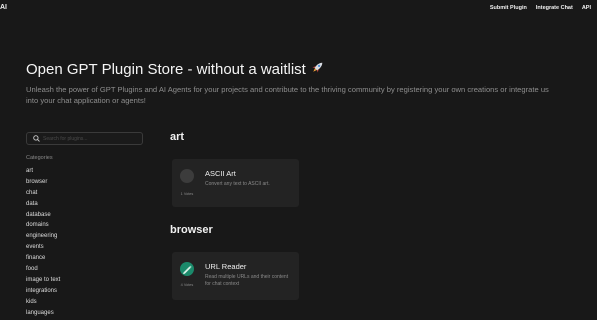 This screenshot has height=320, width=597. I want to click on category-languages: languages, so click(43, 313).